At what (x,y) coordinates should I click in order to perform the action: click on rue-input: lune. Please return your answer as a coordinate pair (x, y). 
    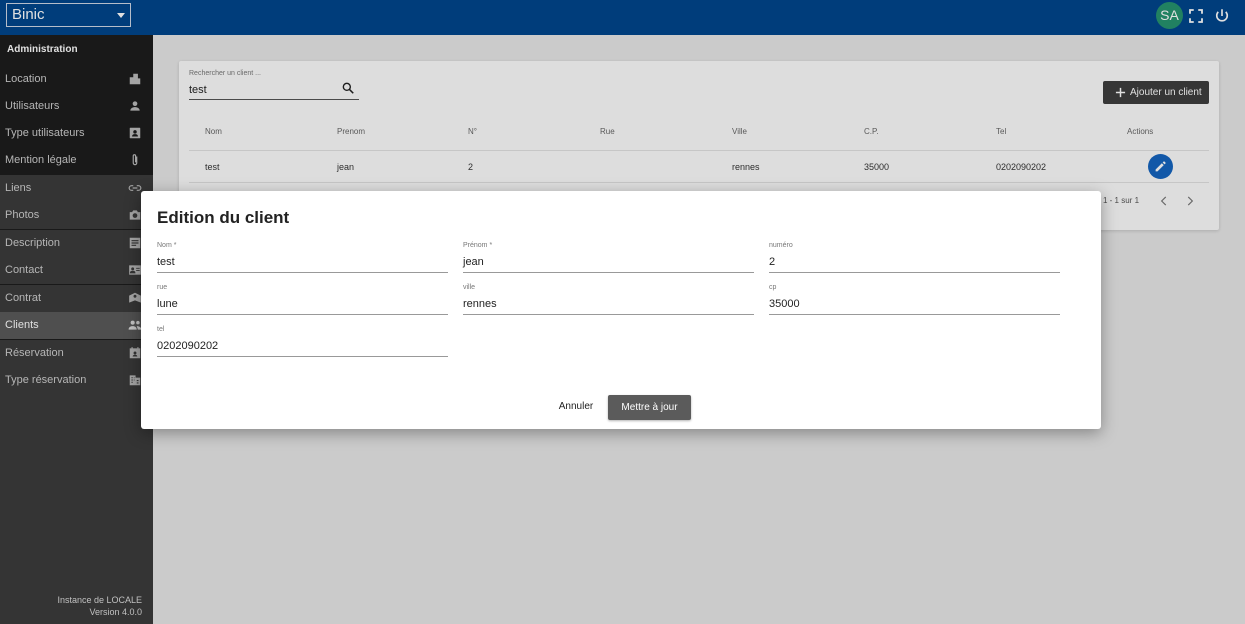
    Looking at the image, I should click on (167, 304).